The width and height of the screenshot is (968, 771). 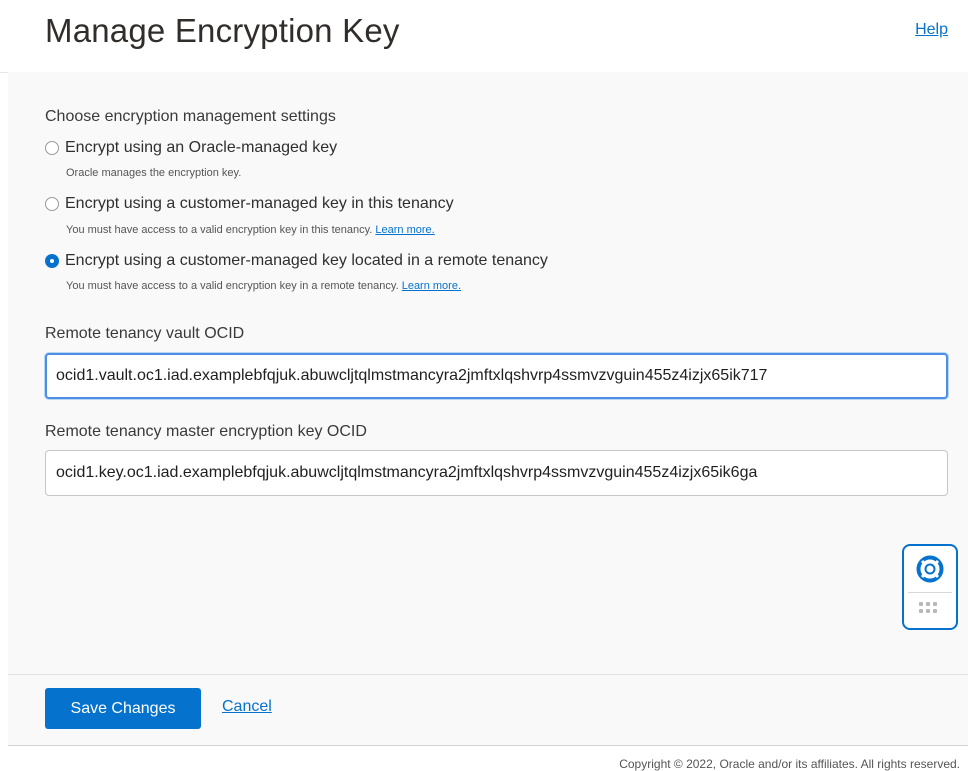 I want to click on vault-ocid-input, so click(x=496, y=376).